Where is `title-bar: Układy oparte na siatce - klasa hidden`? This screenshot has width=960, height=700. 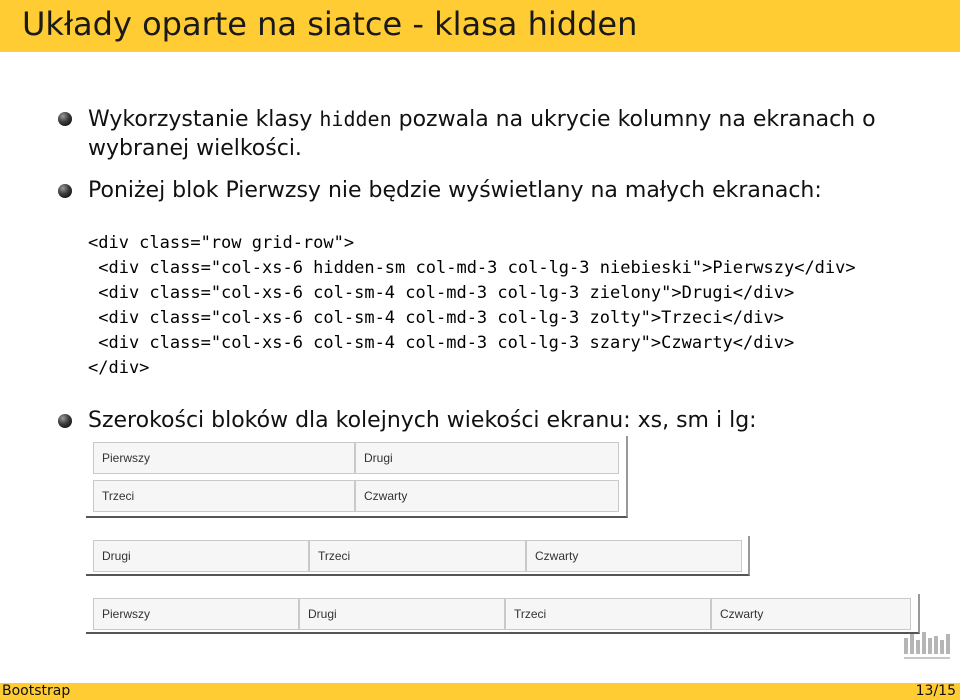 title-bar: Układy oparte na siatce - klasa hidden is located at coordinates (480, 26).